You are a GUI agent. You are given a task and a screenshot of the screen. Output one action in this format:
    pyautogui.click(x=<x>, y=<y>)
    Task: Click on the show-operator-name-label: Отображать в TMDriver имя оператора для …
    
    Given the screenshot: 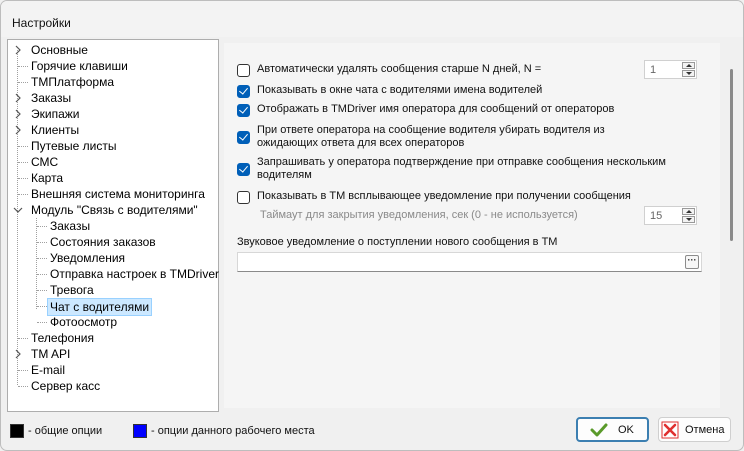 What is the action you would take?
    pyautogui.click(x=436, y=109)
    